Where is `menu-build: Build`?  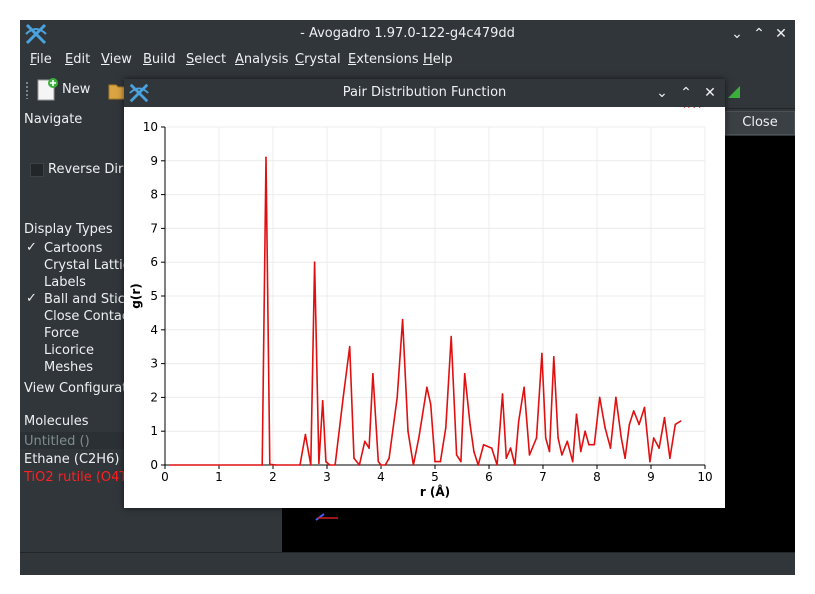
menu-build: Build is located at coordinates (159, 59).